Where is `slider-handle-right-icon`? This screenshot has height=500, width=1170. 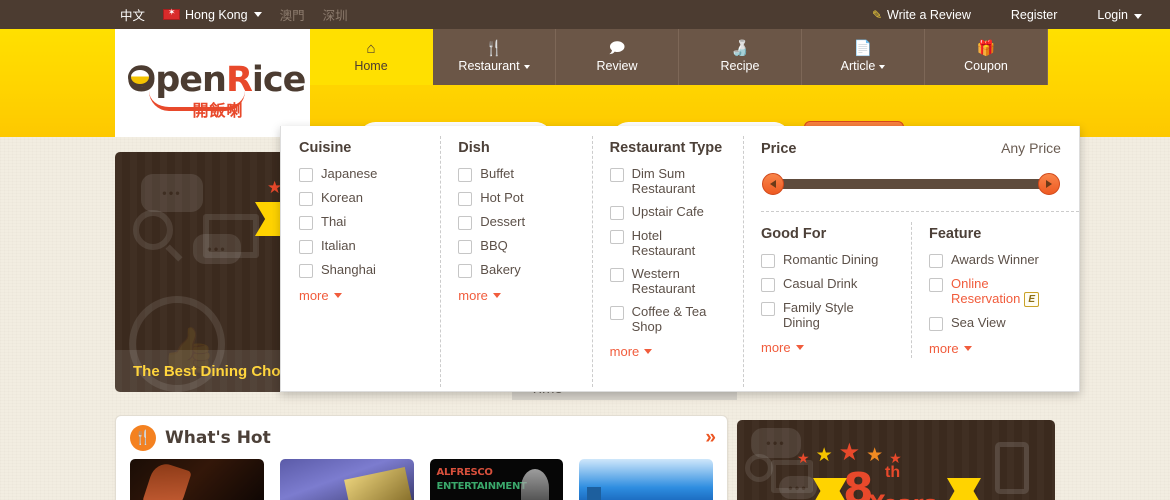 slider-handle-right-icon is located at coordinates (1048, 184).